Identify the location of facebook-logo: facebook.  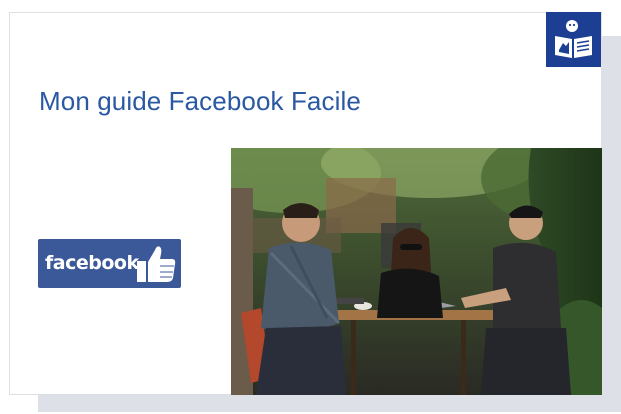
(109, 263).